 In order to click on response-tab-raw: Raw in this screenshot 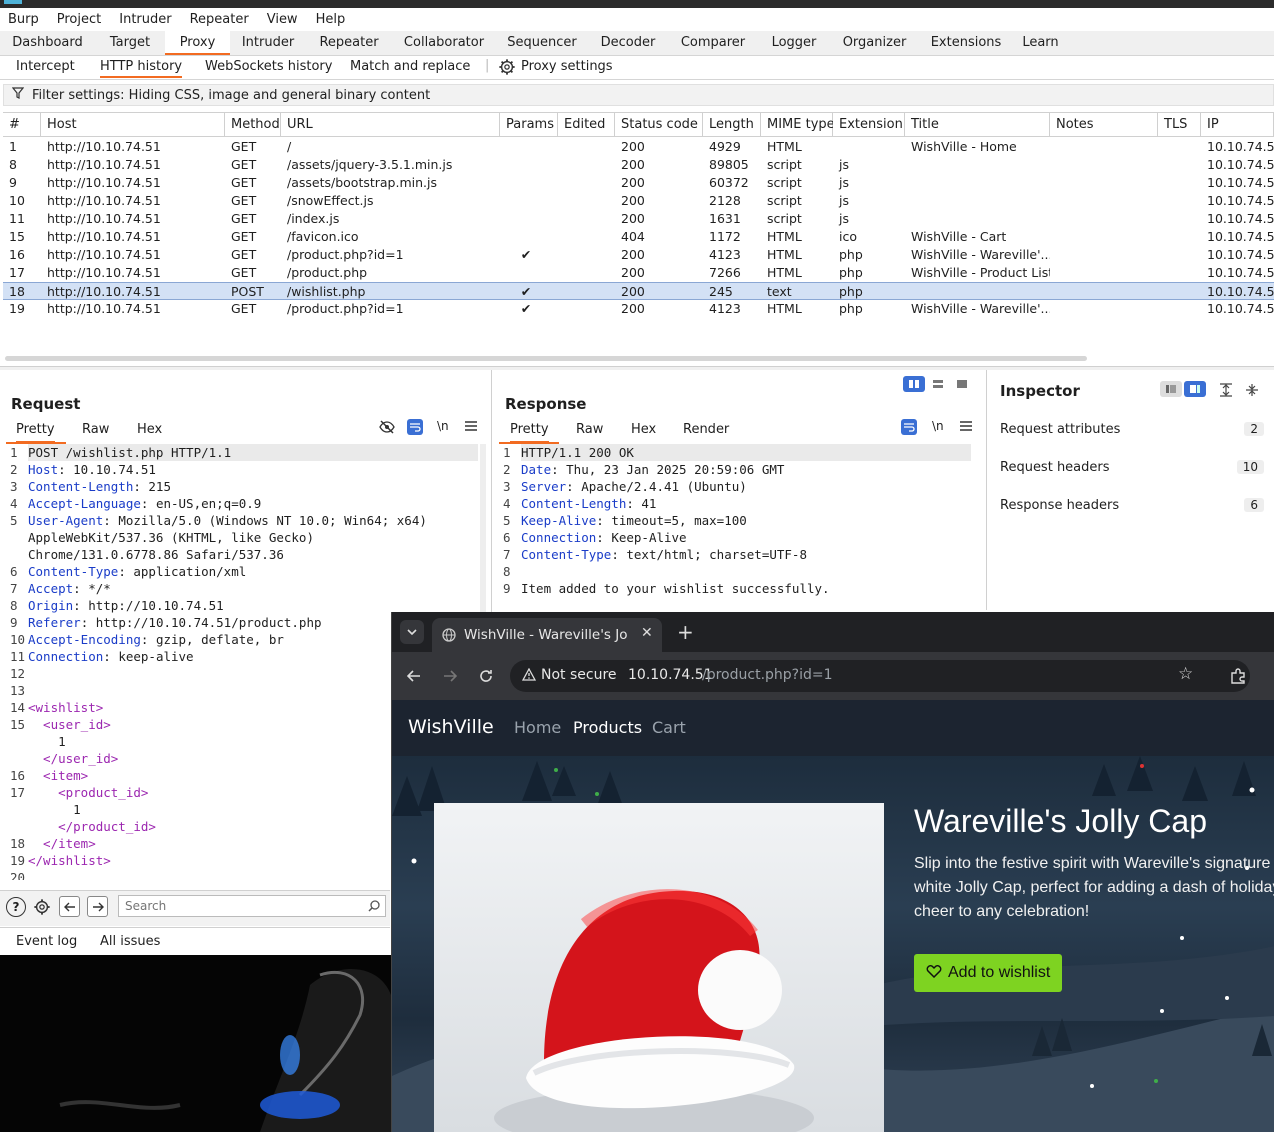, I will do `click(589, 429)`.